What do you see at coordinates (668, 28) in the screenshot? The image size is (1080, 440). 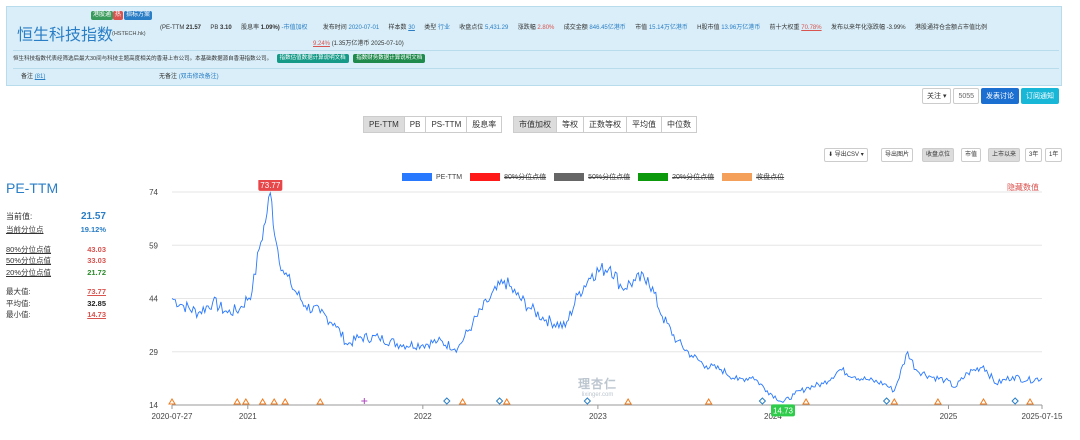 I see `mv-value: 15.14万亿港币` at bounding box center [668, 28].